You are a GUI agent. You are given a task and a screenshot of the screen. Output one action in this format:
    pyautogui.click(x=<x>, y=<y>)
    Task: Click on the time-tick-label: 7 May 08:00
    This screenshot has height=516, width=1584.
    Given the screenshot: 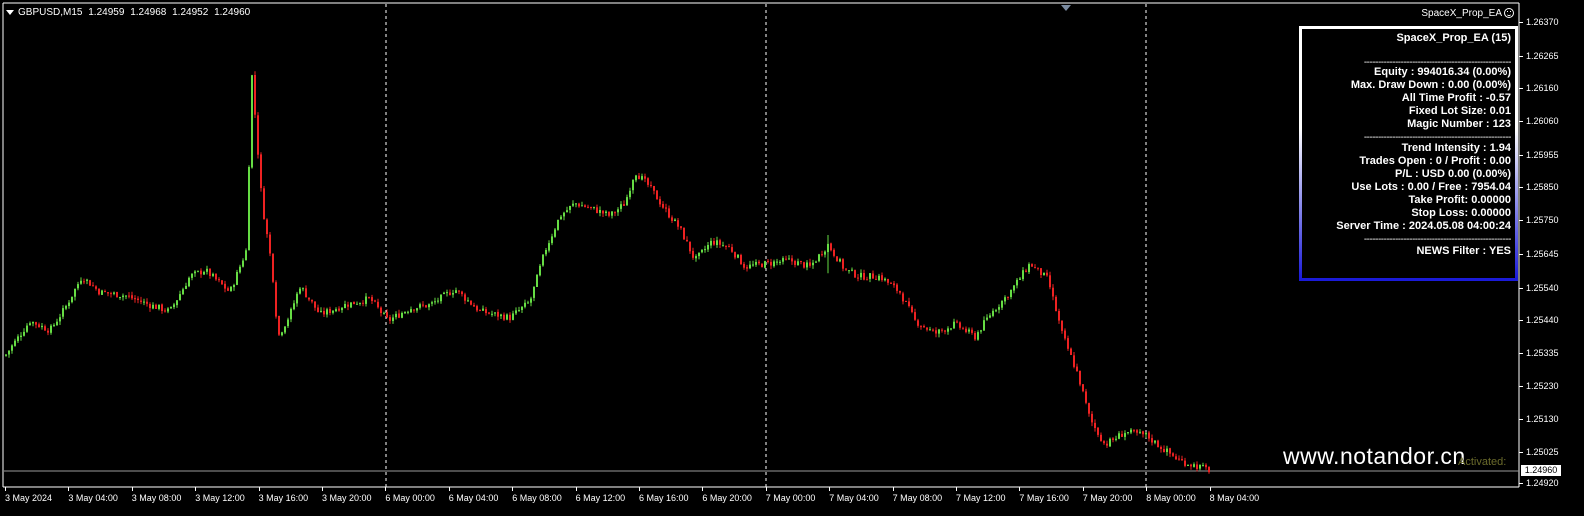 What is the action you would take?
    pyautogui.click(x=917, y=498)
    